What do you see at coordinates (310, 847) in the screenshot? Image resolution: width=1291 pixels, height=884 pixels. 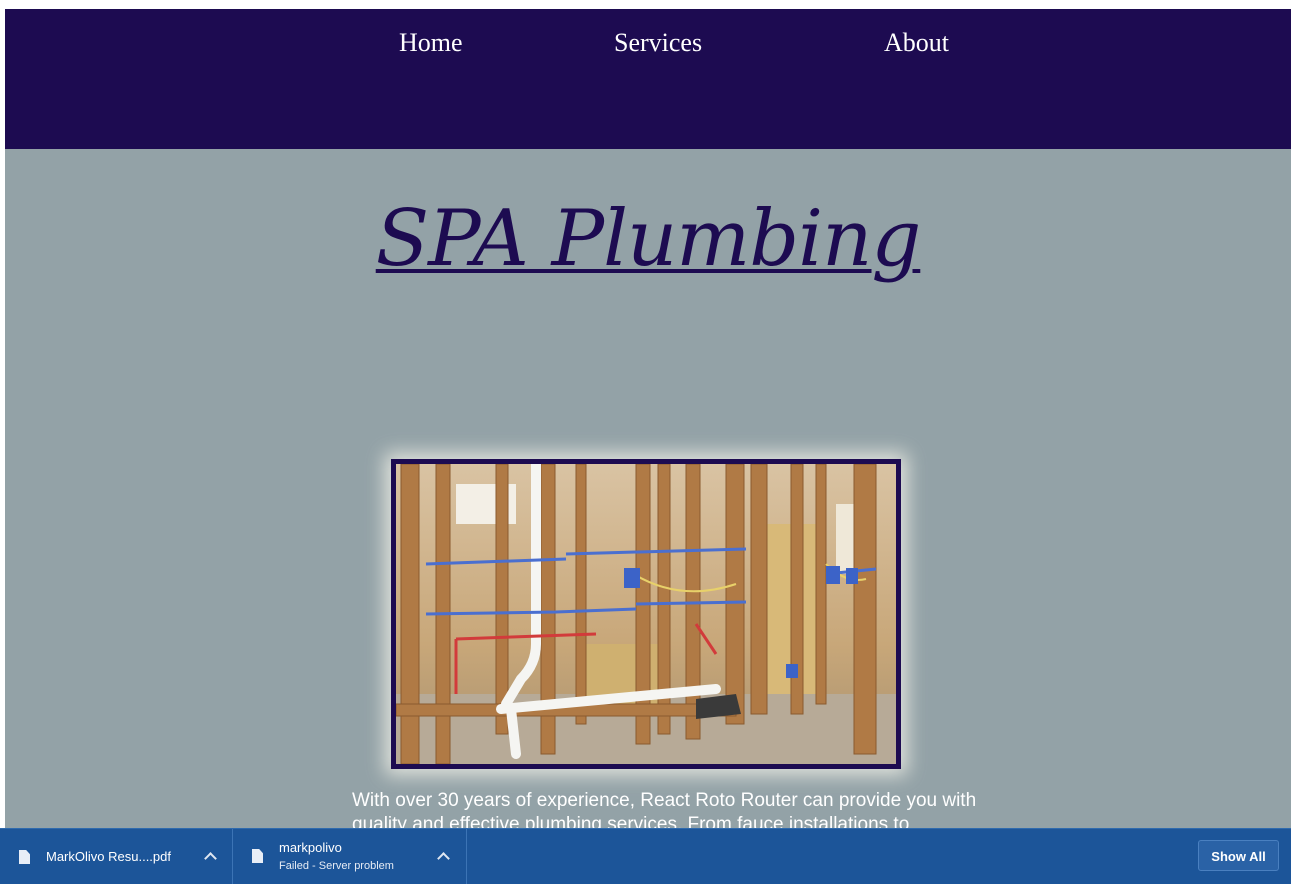 I see `download-filename: markpolivo` at bounding box center [310, 847].